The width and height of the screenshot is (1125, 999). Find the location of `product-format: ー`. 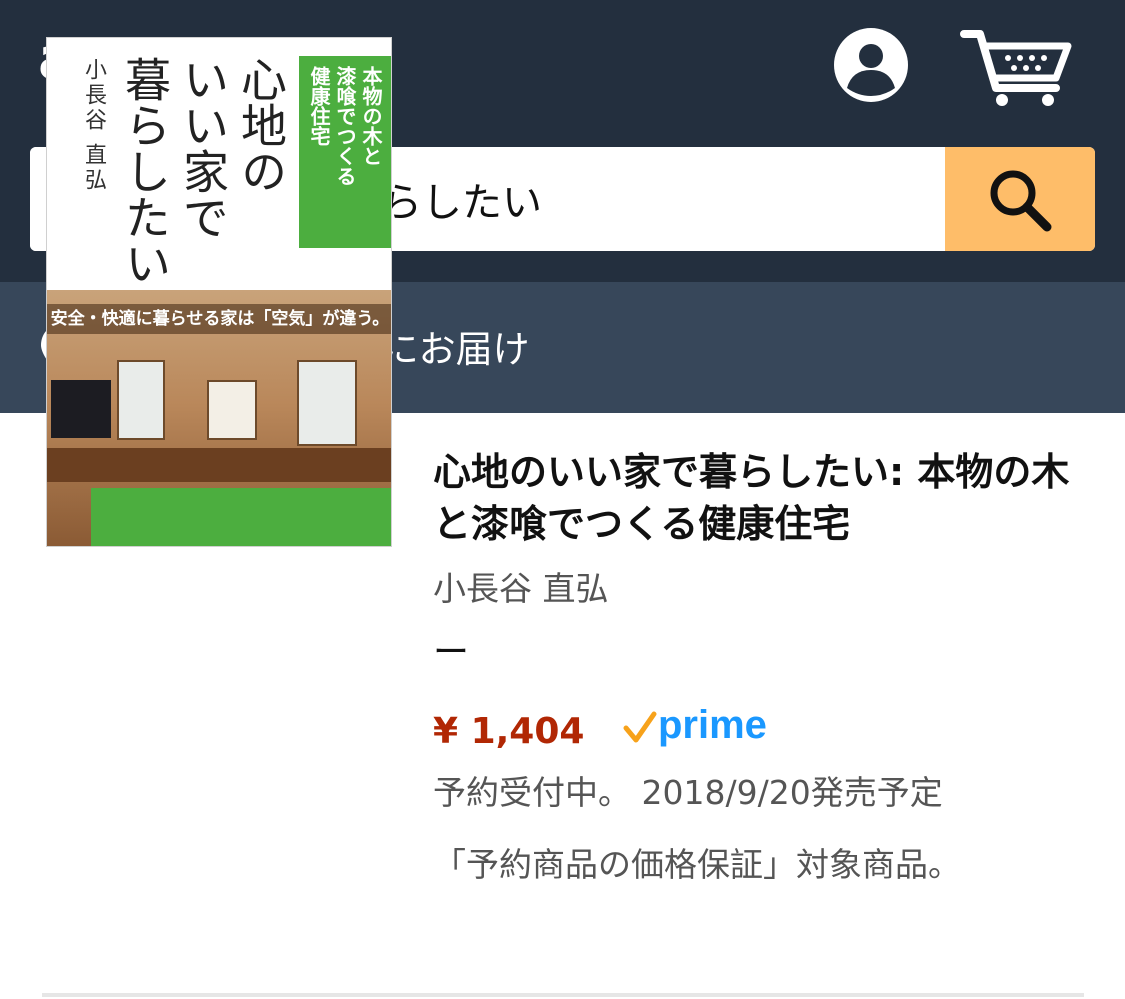

product-format: ー is located at coordinates (451, 652).